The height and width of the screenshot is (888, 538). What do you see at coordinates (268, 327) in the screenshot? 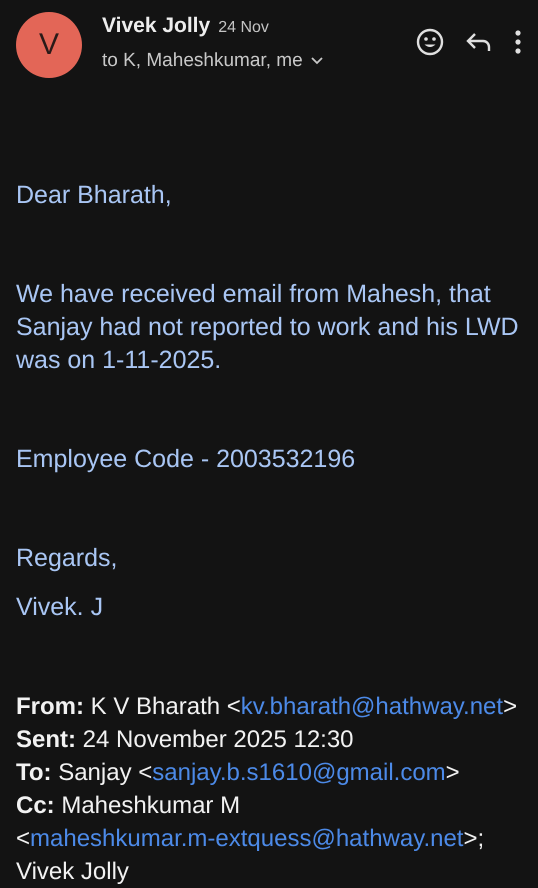
I see `body-paragraph: We have received email from Mahesh, that Sanjay had not reported to work and his LWD was on 1-11-2025.` at bounding box center [268, 327].